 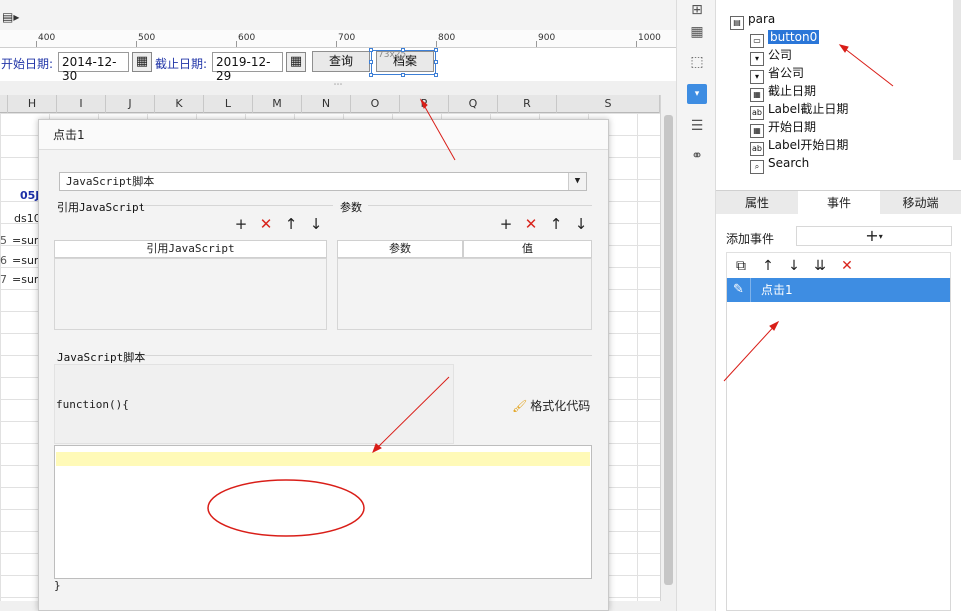 I want to click on end-date-label: 截止日期:, so click(x=181, y=64).